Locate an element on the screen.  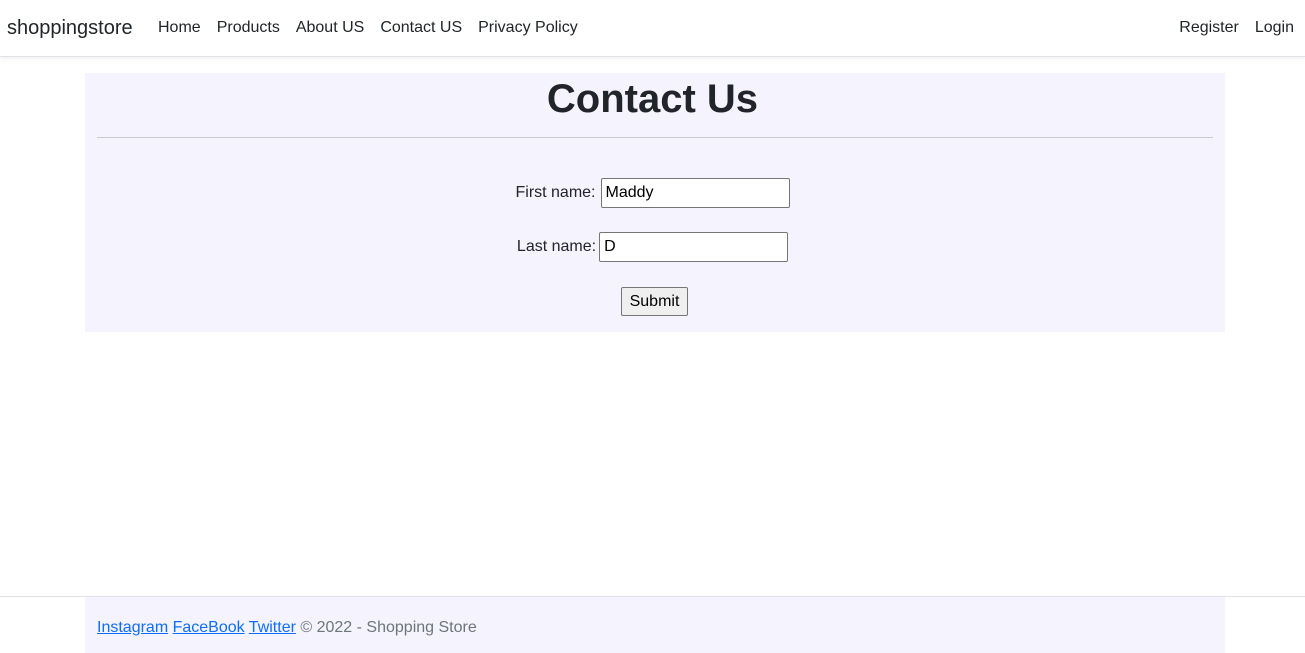
instagram-link: Instagram is located at coordinates (132, 627).